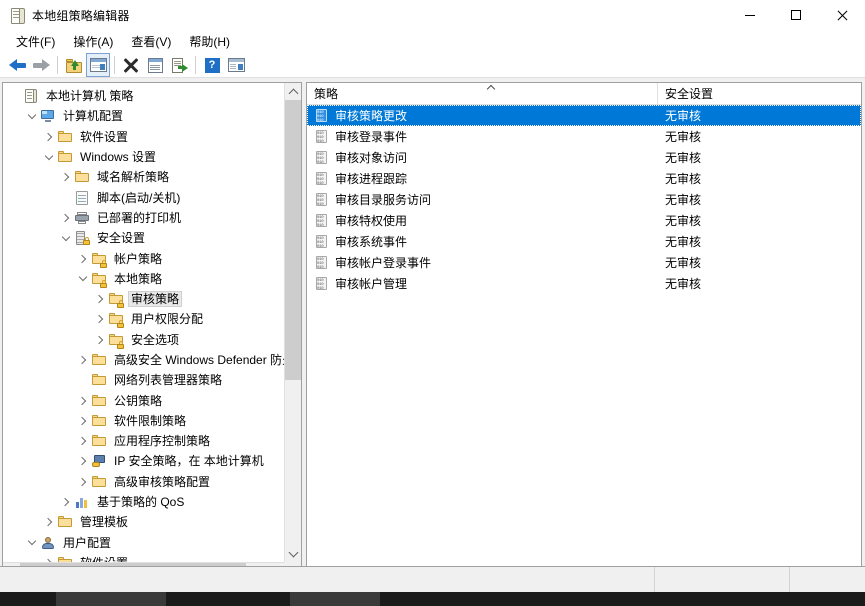 The width and height of the screenshot is (865, 606). Describe the element at coordinates (371, 221) in the screenshot. I see `policy-name-cell: 审核特权使用` at that location.